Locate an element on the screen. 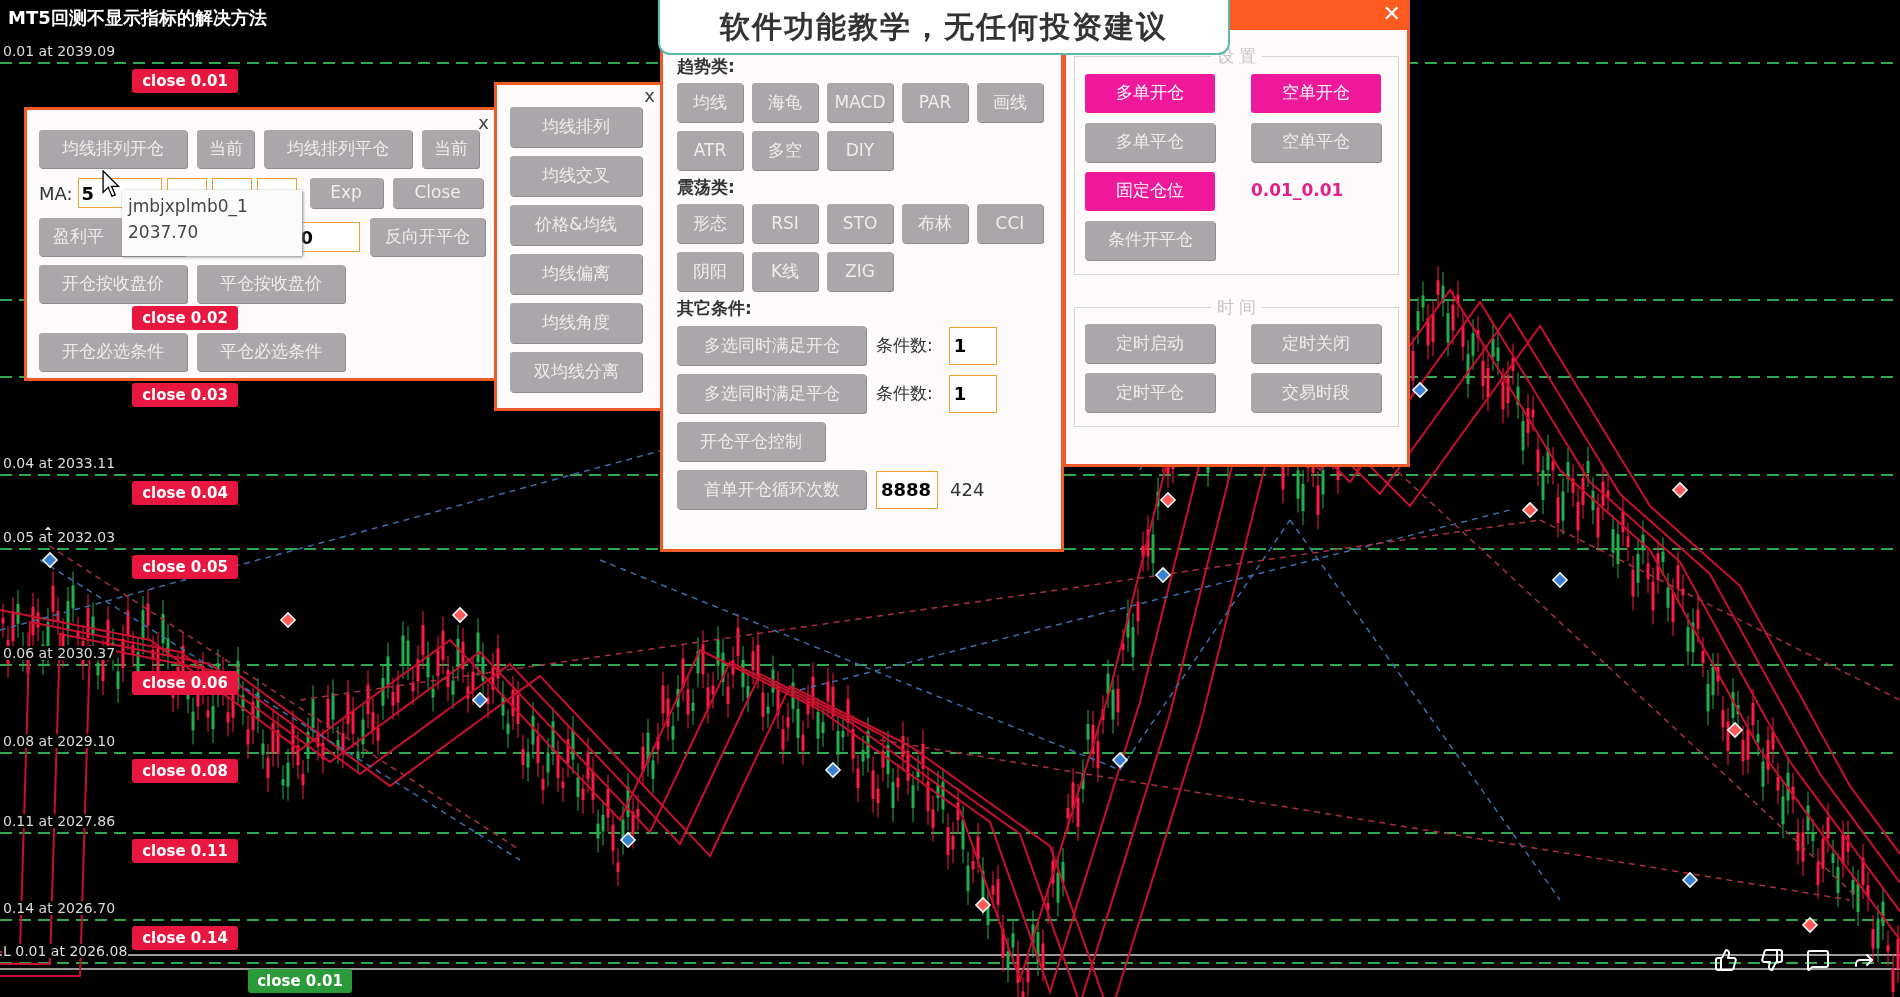 This screenshot has height=997, width=1900. section-title: 震荡类: is located at coordinates (706, 187).